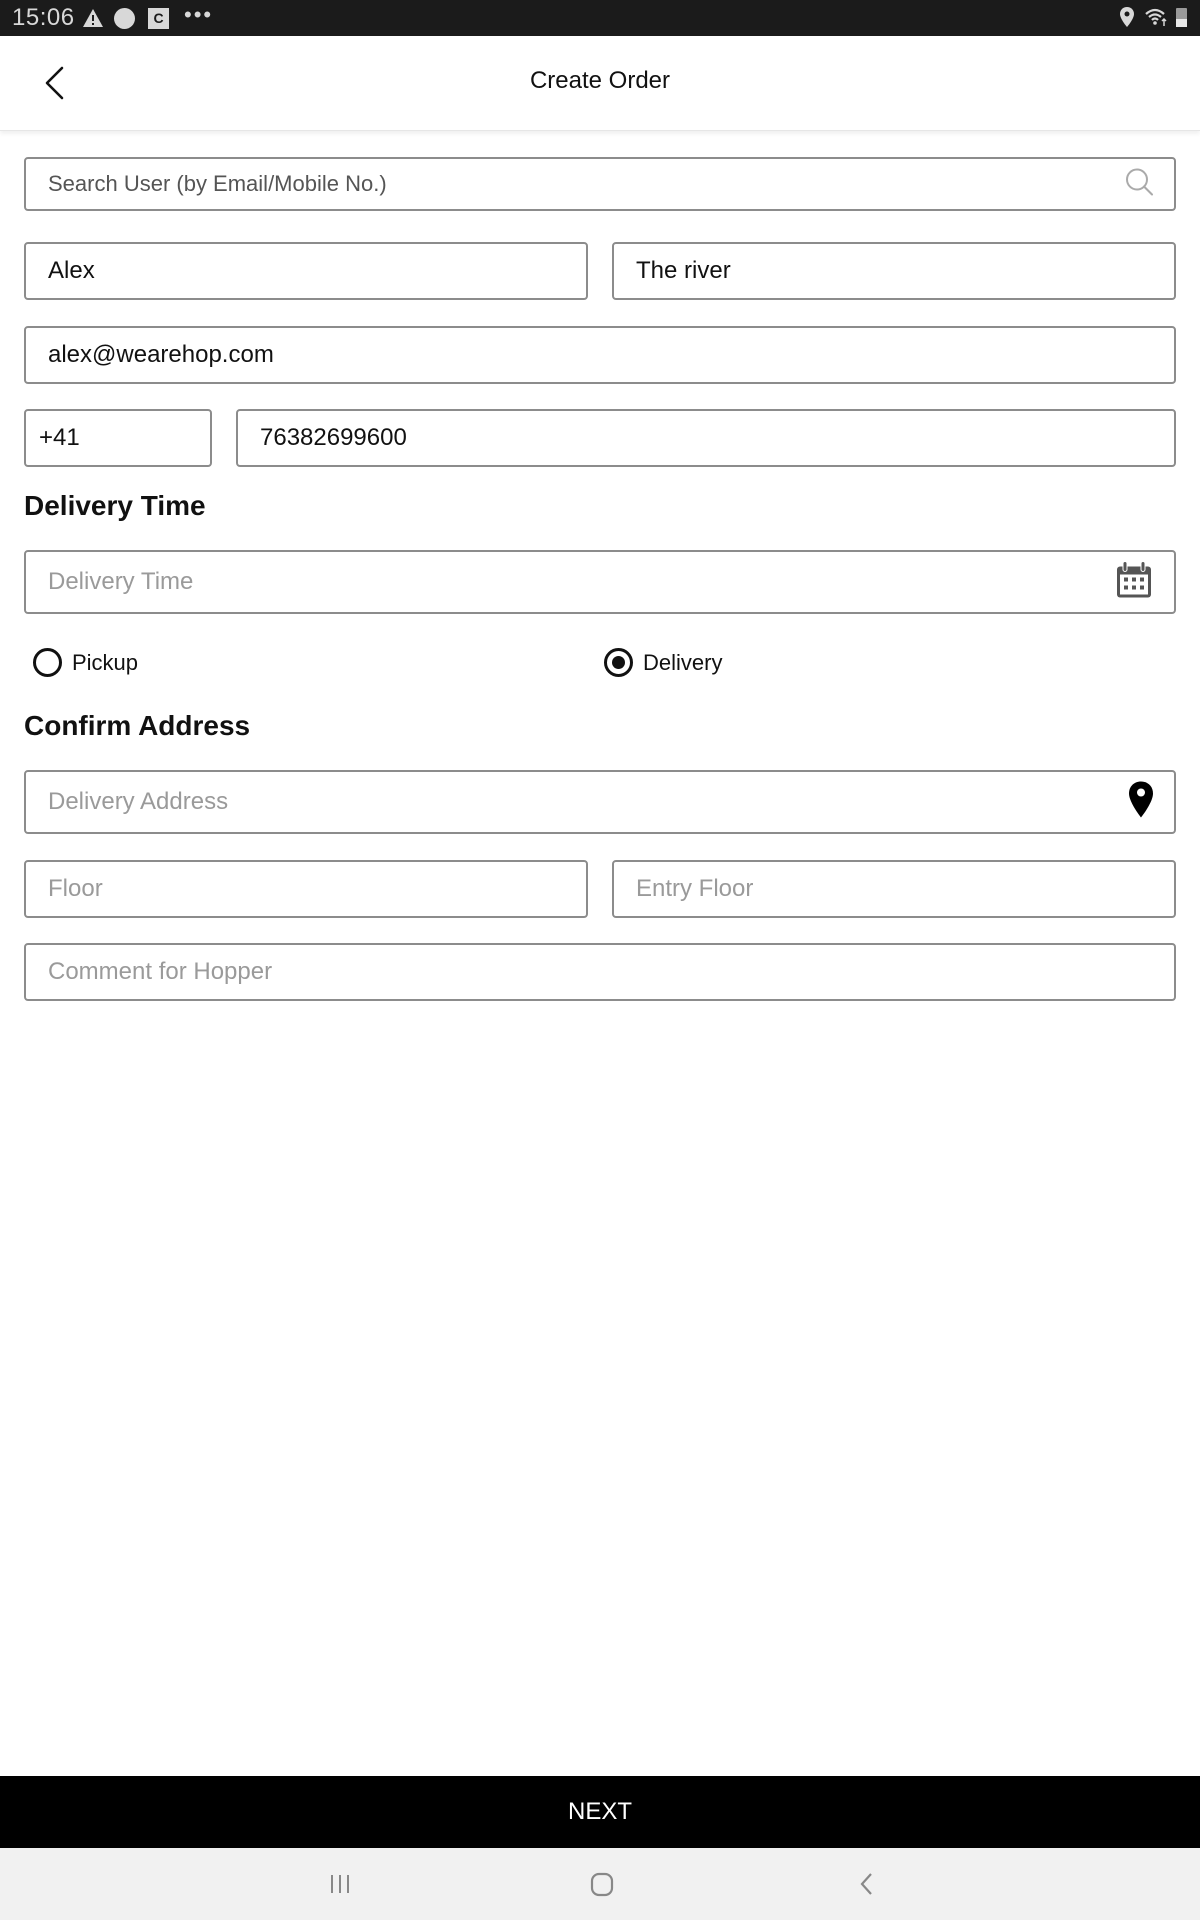 The height and width of the screenshot is (1920, 1200). I want to click on system-nav-bar, so click(600, 1884).